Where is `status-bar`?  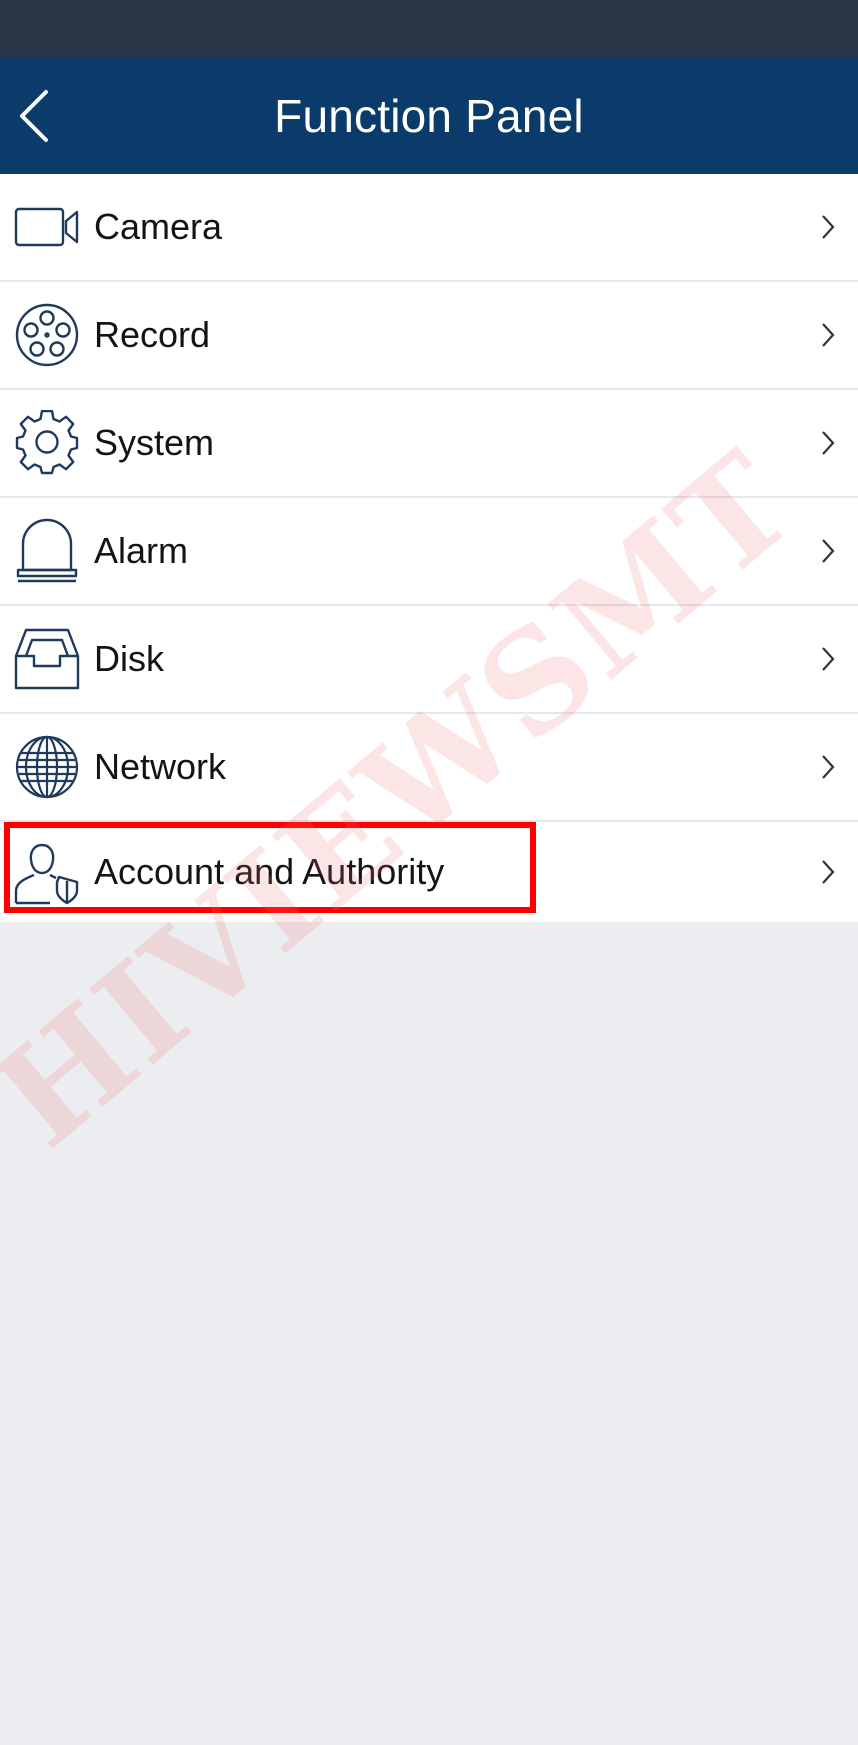
status-bar is located at coordinates (429, 29).